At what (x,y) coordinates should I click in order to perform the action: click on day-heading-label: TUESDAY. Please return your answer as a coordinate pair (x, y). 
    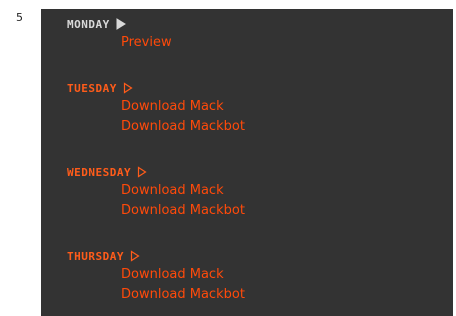
    Looking at the image, I should click on (92, 88).